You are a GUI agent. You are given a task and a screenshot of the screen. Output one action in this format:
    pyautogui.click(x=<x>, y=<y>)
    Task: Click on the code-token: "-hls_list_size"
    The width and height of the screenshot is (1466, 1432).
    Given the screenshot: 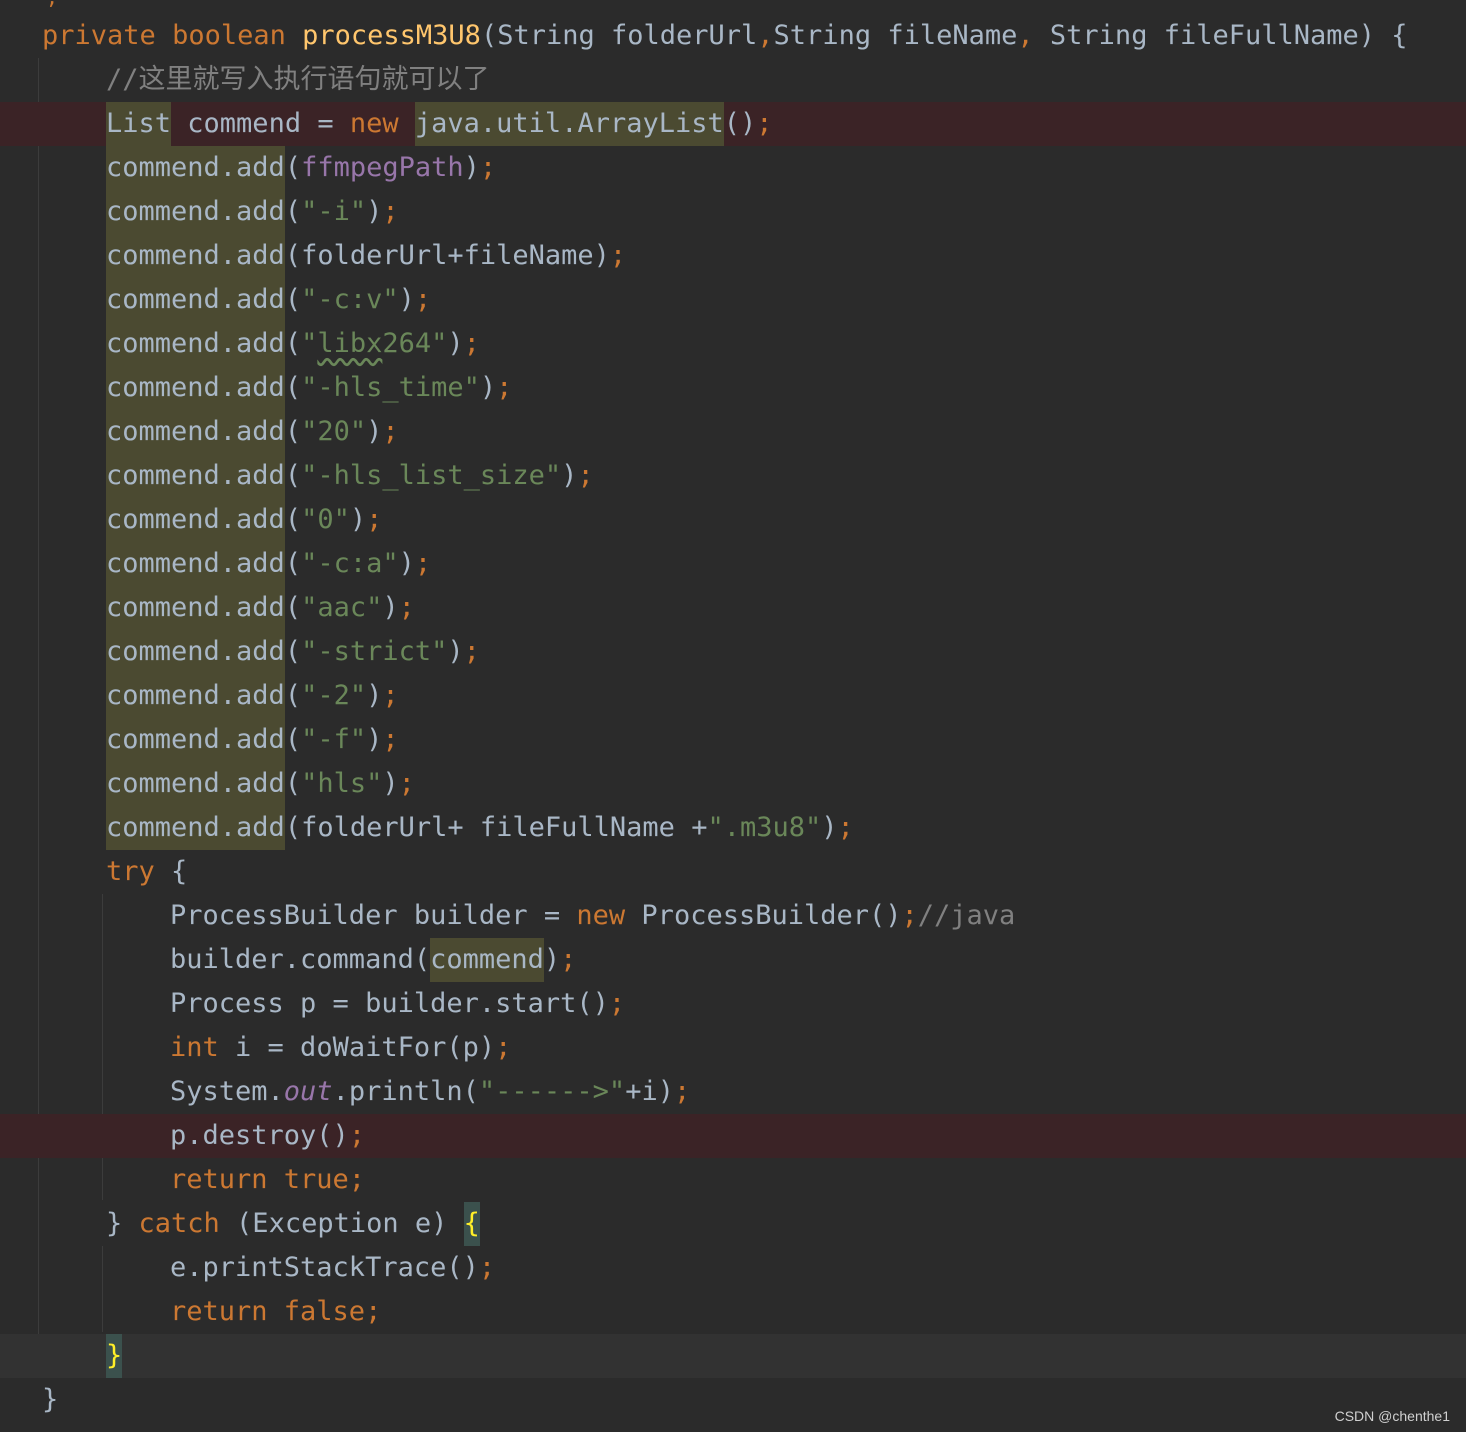 What is the action you would take?
    pyautogui.click(x=431, y=475)
    